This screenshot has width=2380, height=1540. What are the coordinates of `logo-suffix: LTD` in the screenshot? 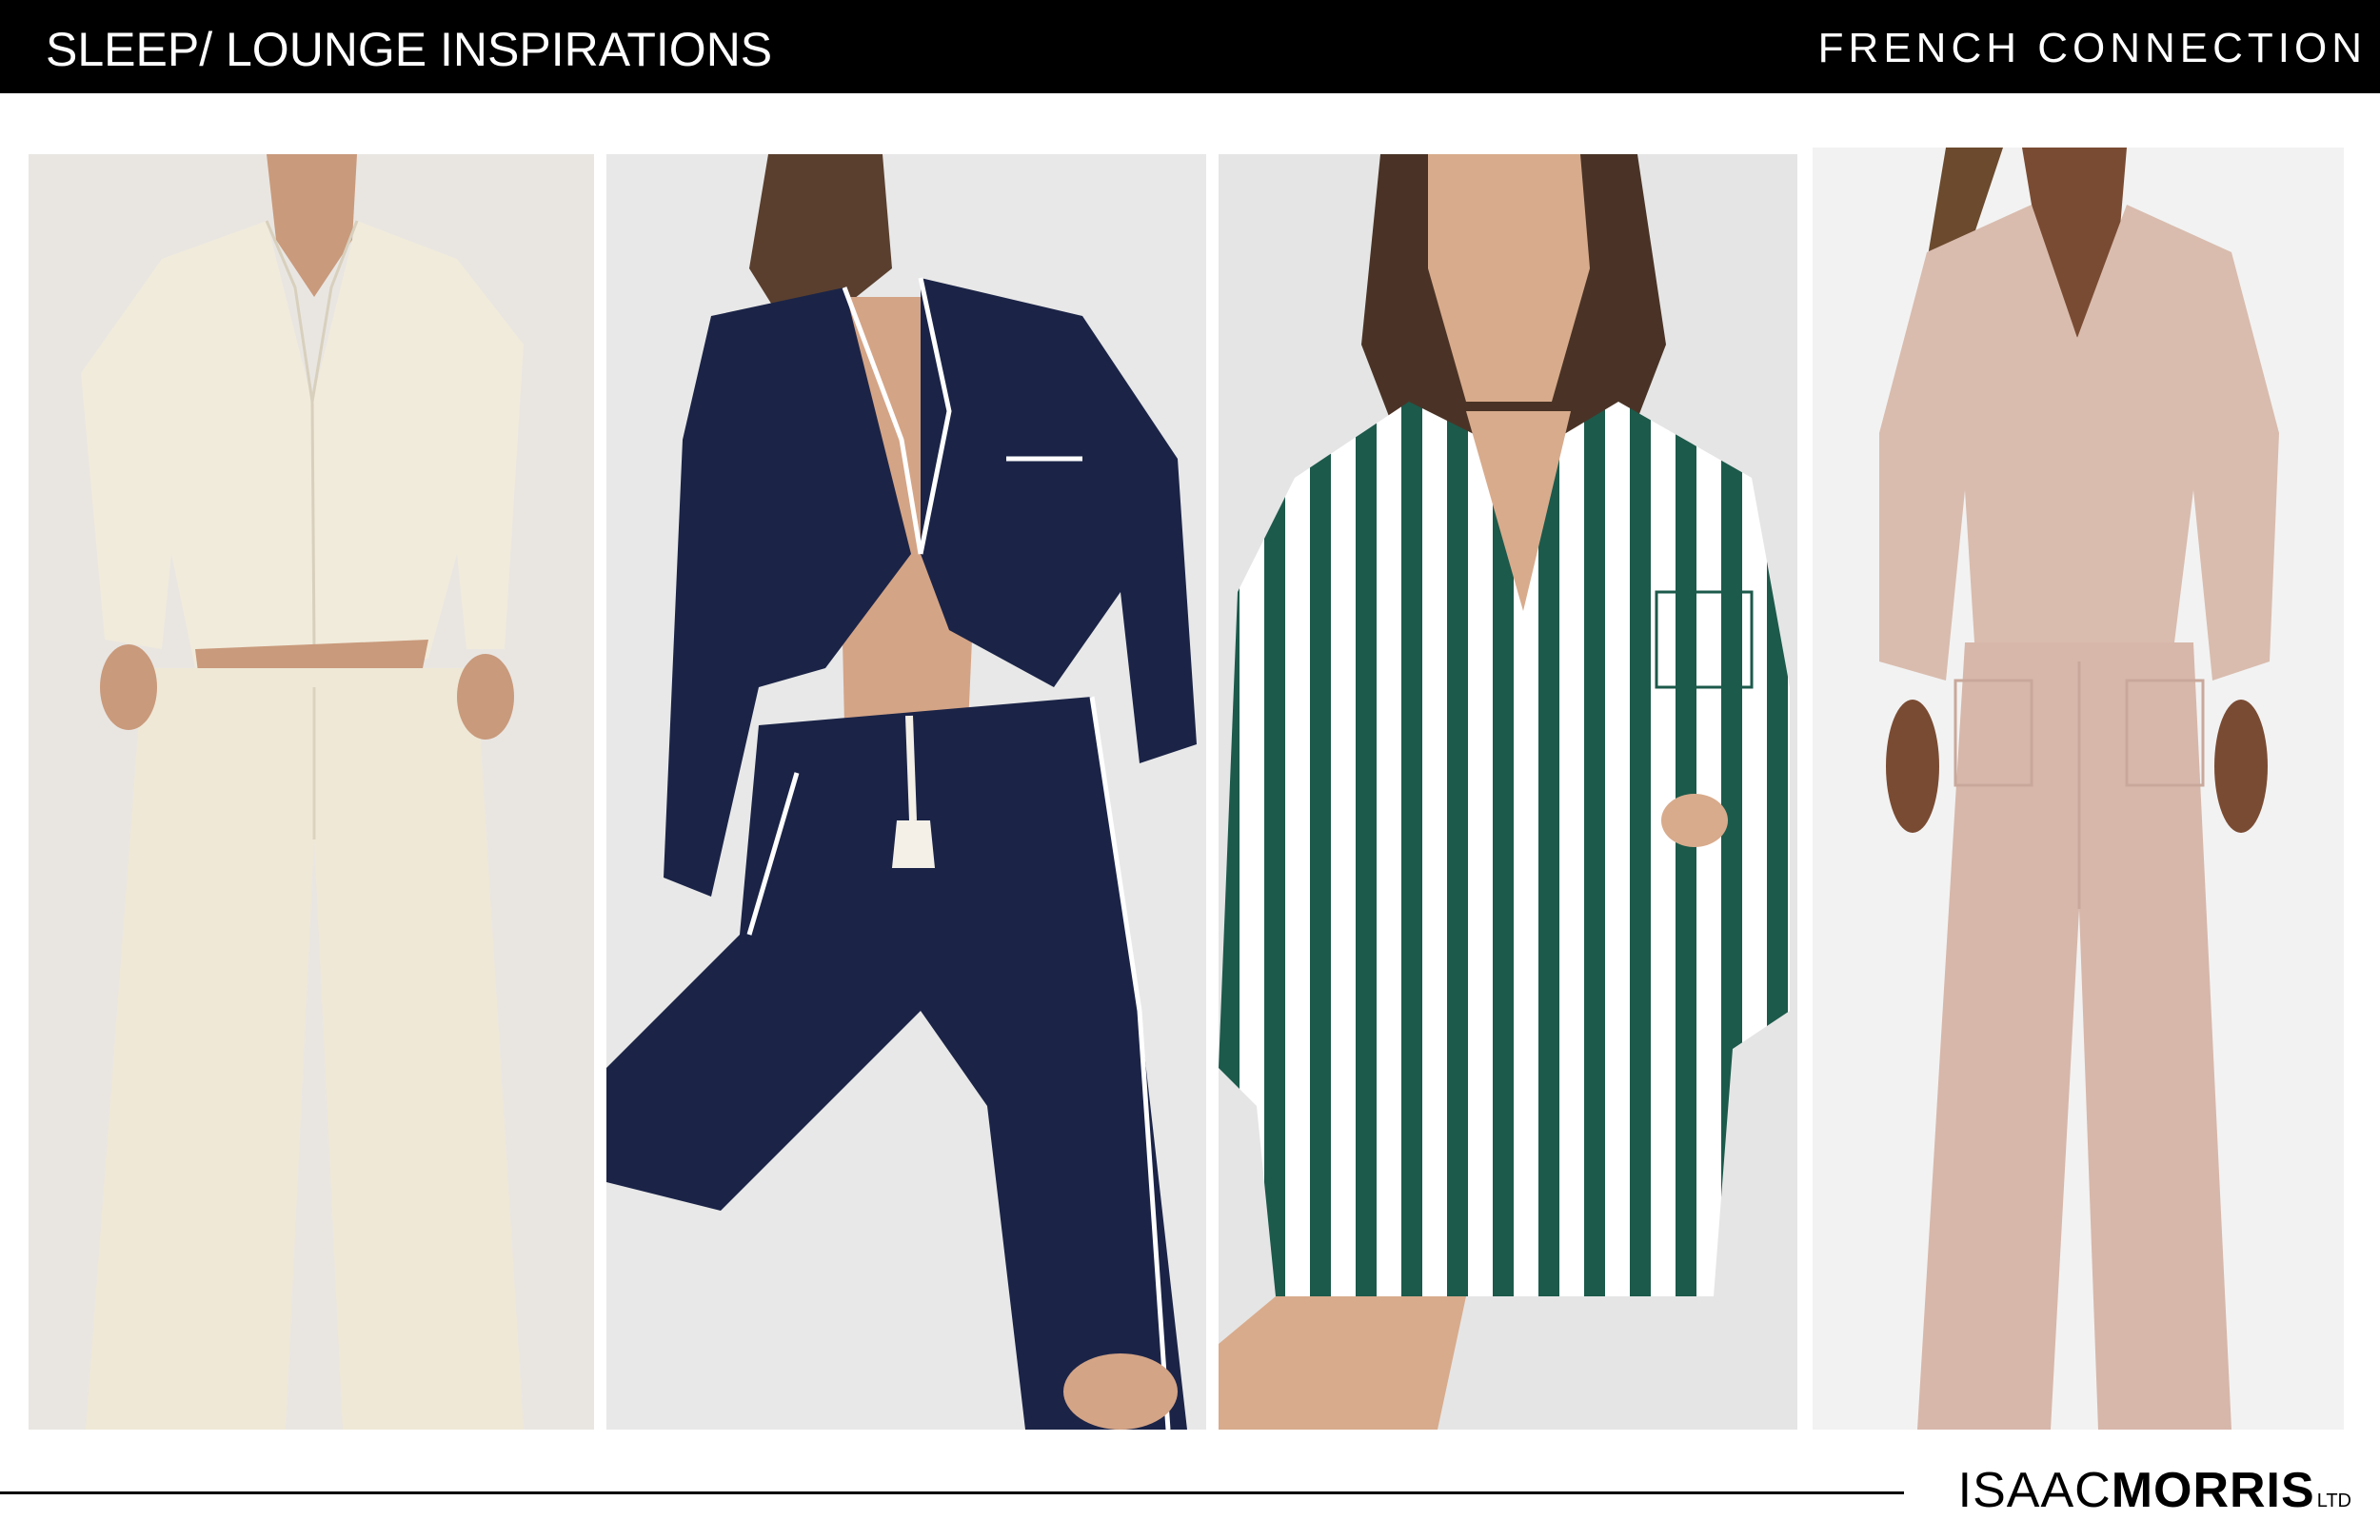 It's located at (2333, 1501).